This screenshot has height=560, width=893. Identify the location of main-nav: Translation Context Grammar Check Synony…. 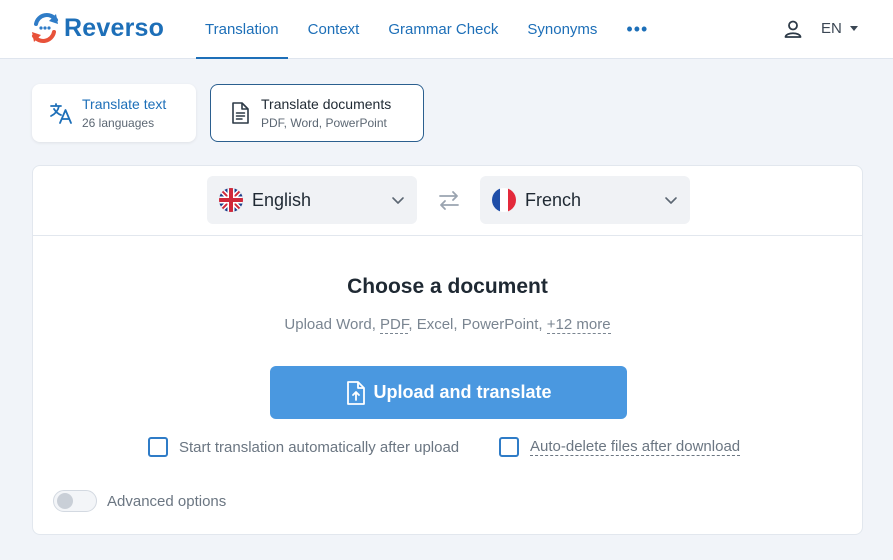
(436, 29).